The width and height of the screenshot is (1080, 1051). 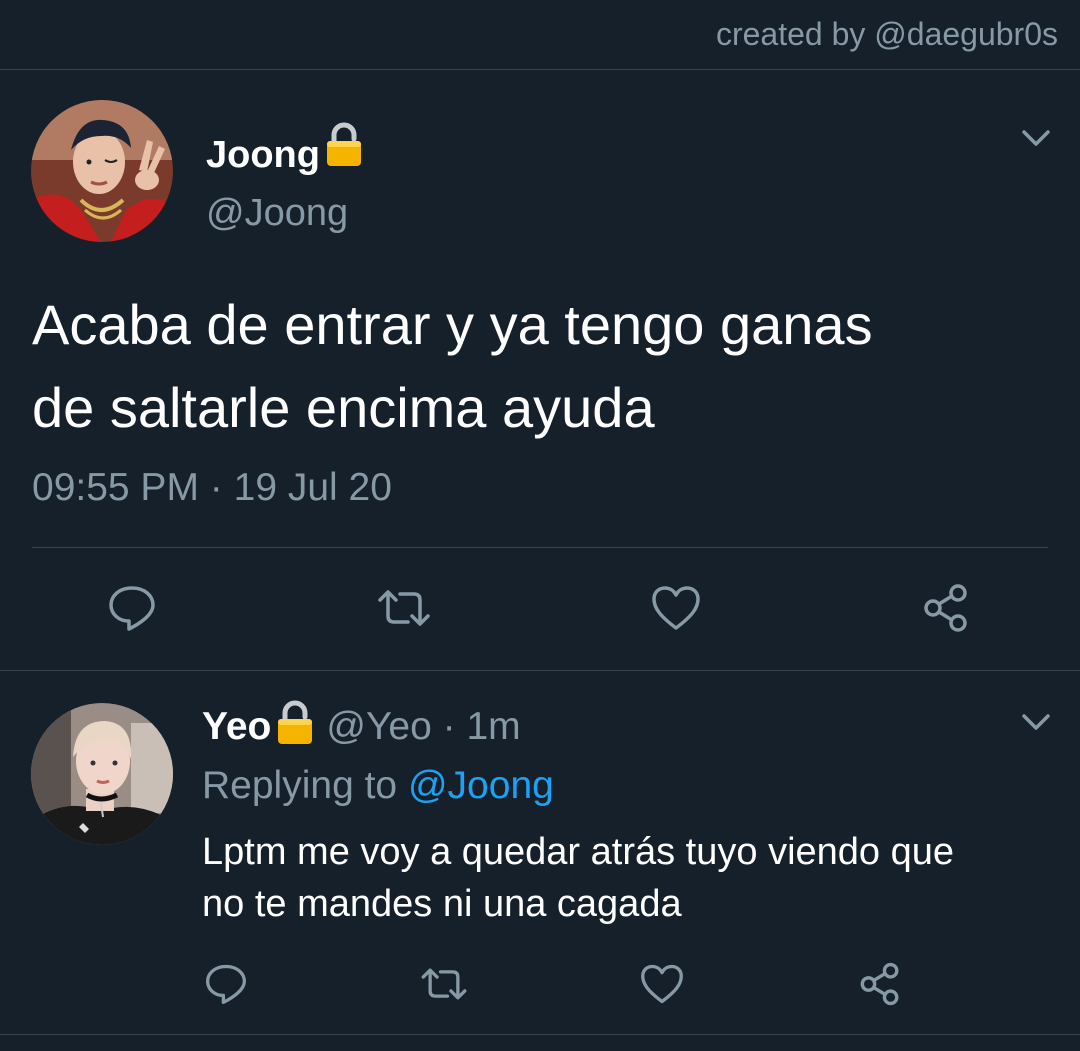 What do you see at coordinates (263, 155) in the screenshot?
I see `main-display-name: Joong` at bounding box center [263, 155].